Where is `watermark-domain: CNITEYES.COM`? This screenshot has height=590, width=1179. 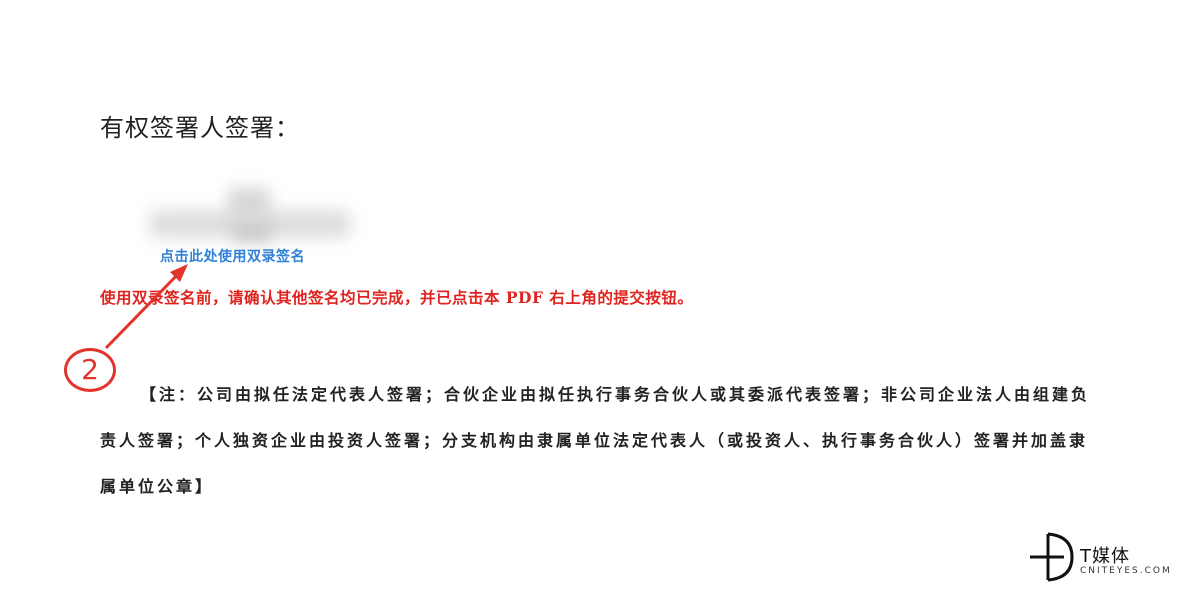 watermark-domain: CNITEYES.COM is located at coordinates (1126, 571).